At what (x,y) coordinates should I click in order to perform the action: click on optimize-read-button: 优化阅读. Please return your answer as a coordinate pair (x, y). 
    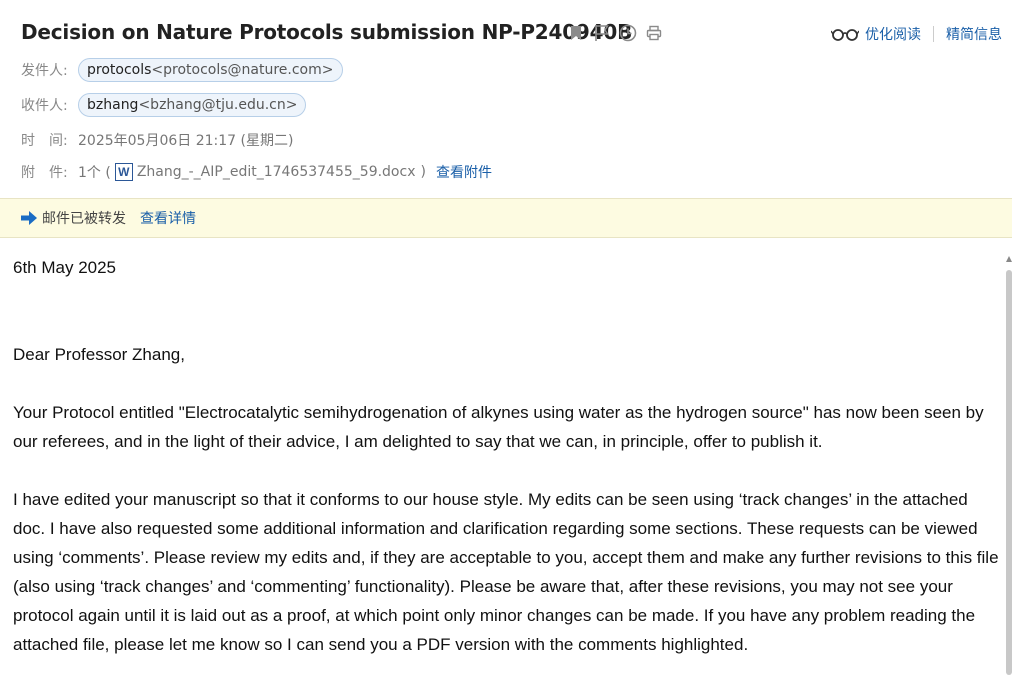
    Looking at the image, I should click on (893, 34).